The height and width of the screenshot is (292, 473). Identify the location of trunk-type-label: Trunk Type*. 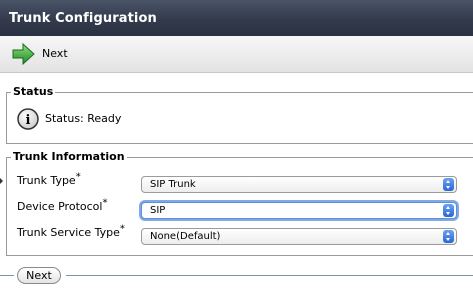
(49, 179).